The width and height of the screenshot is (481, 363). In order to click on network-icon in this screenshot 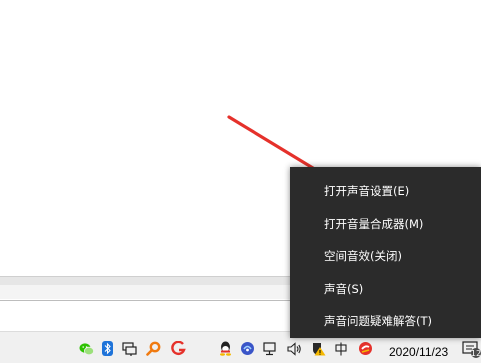, I will do `click(270, 348)`.